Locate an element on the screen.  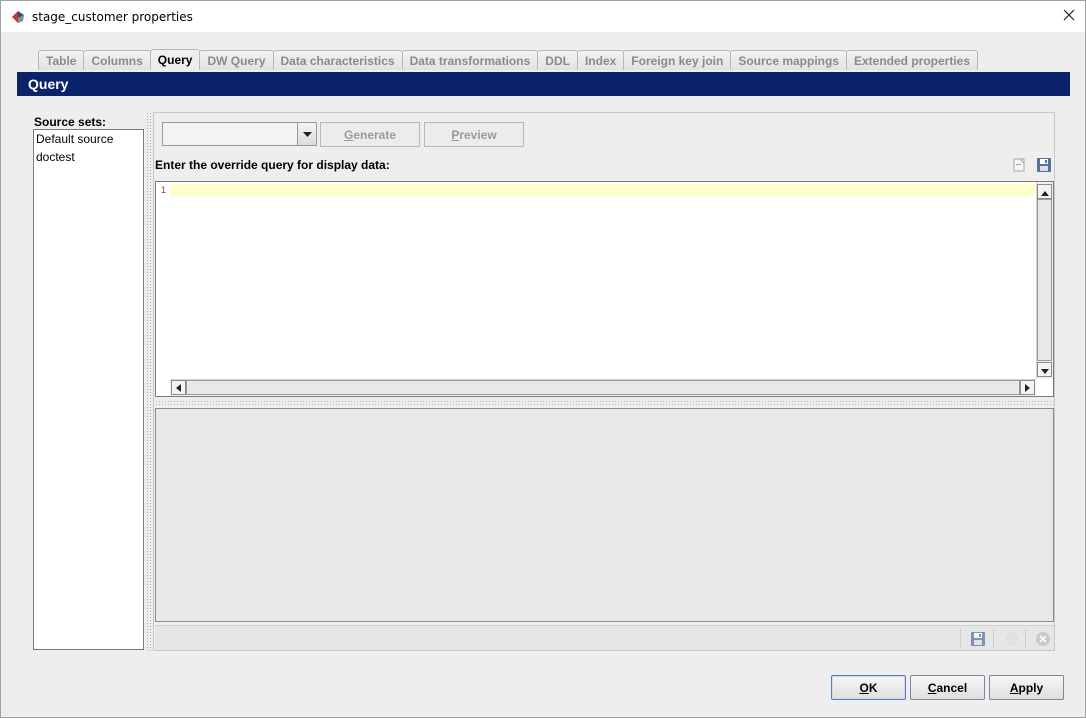
cancel-button: Cancel is located at coordinates (947, 687).